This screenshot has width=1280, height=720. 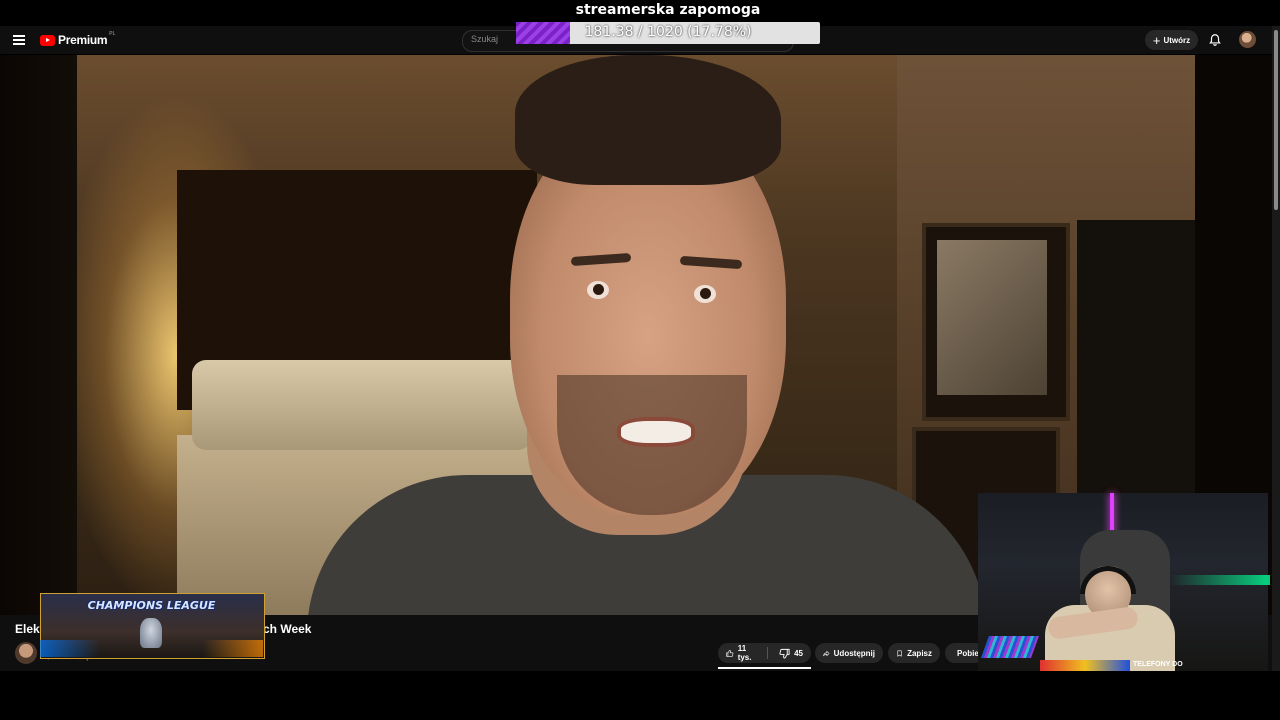 What do you see at coordinates (1220, 580) in the screenshot?
I see `webcam-green-light` at bounding box center [1220, 580].